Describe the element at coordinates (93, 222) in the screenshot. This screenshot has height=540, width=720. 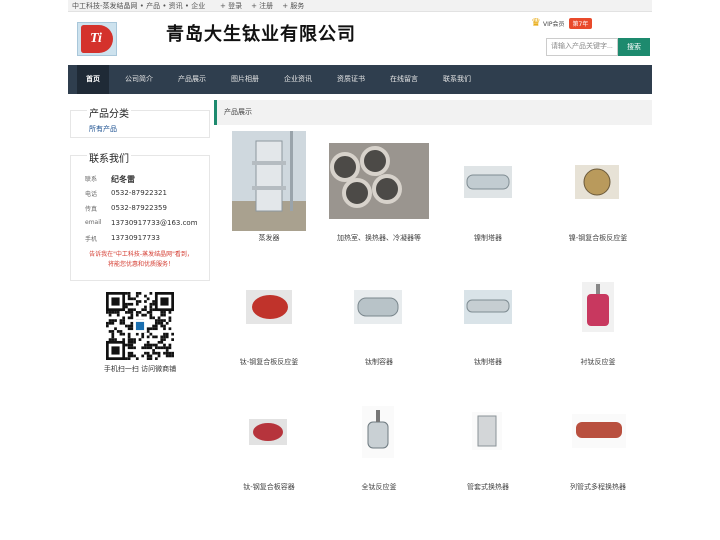
I see `contact-label: email` at that location.